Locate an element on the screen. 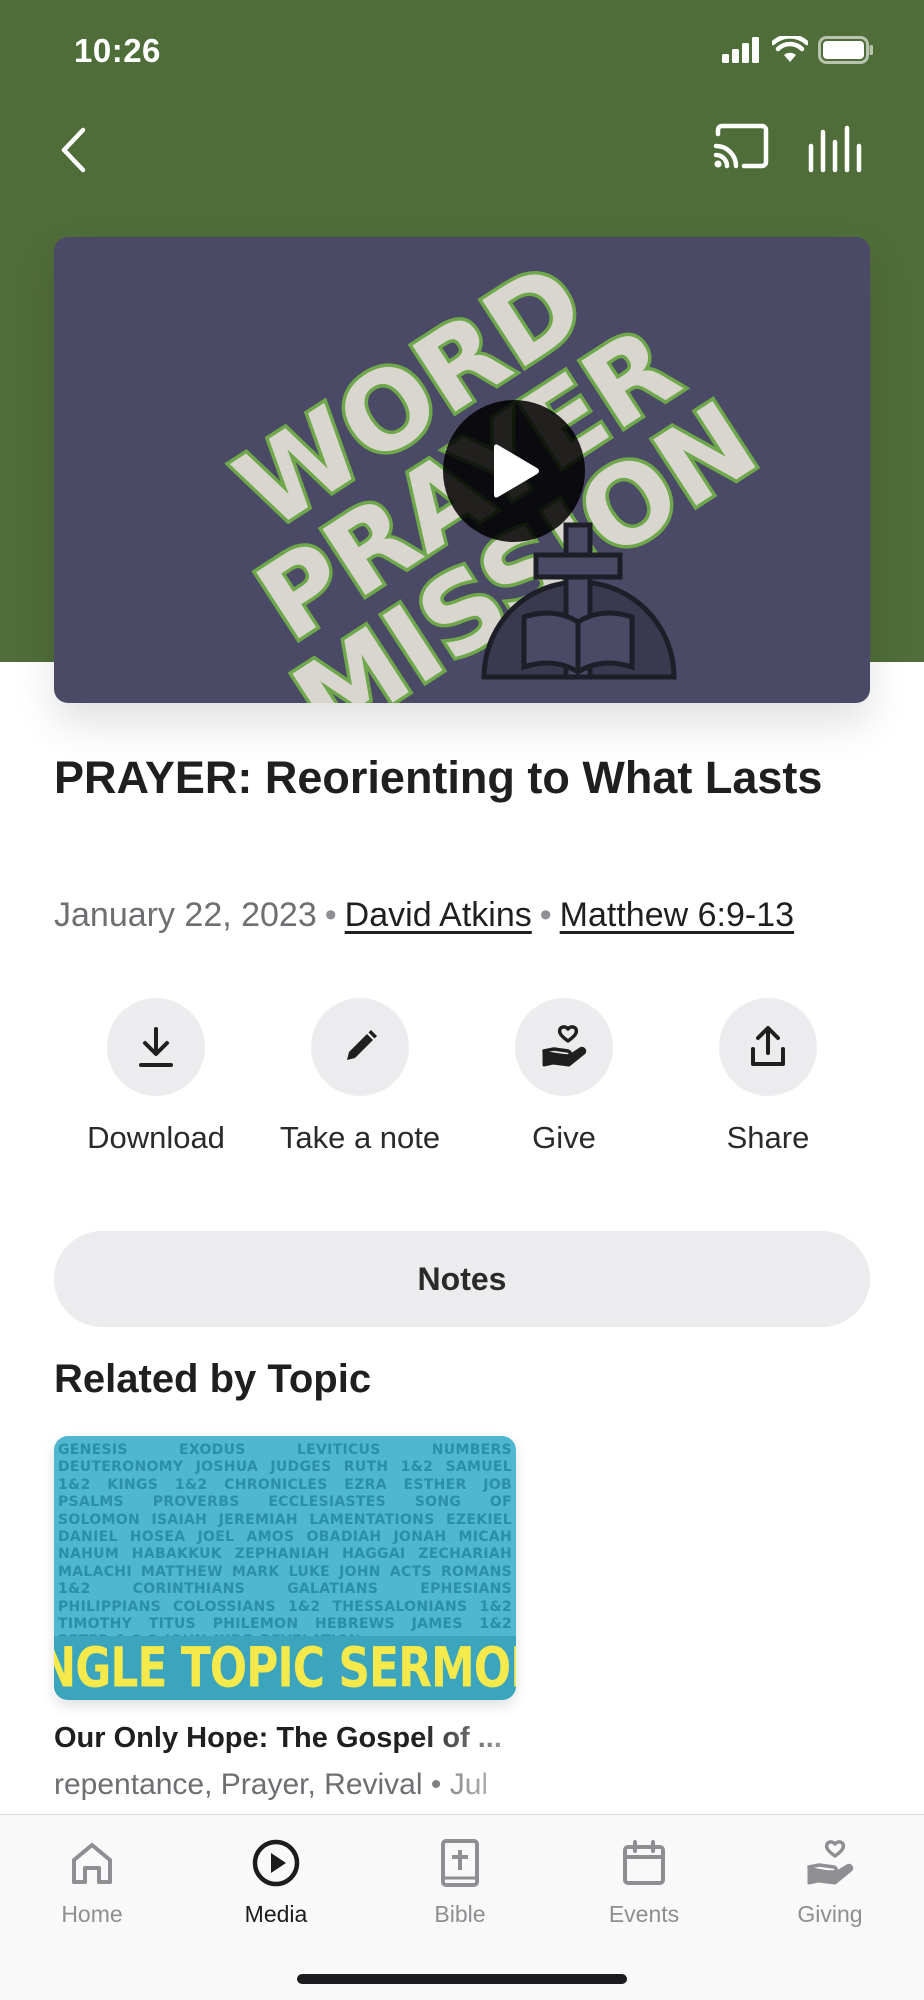 This screenshot has width=924, height=2000. play-circle-icon is located at coordinates (276, 1863).